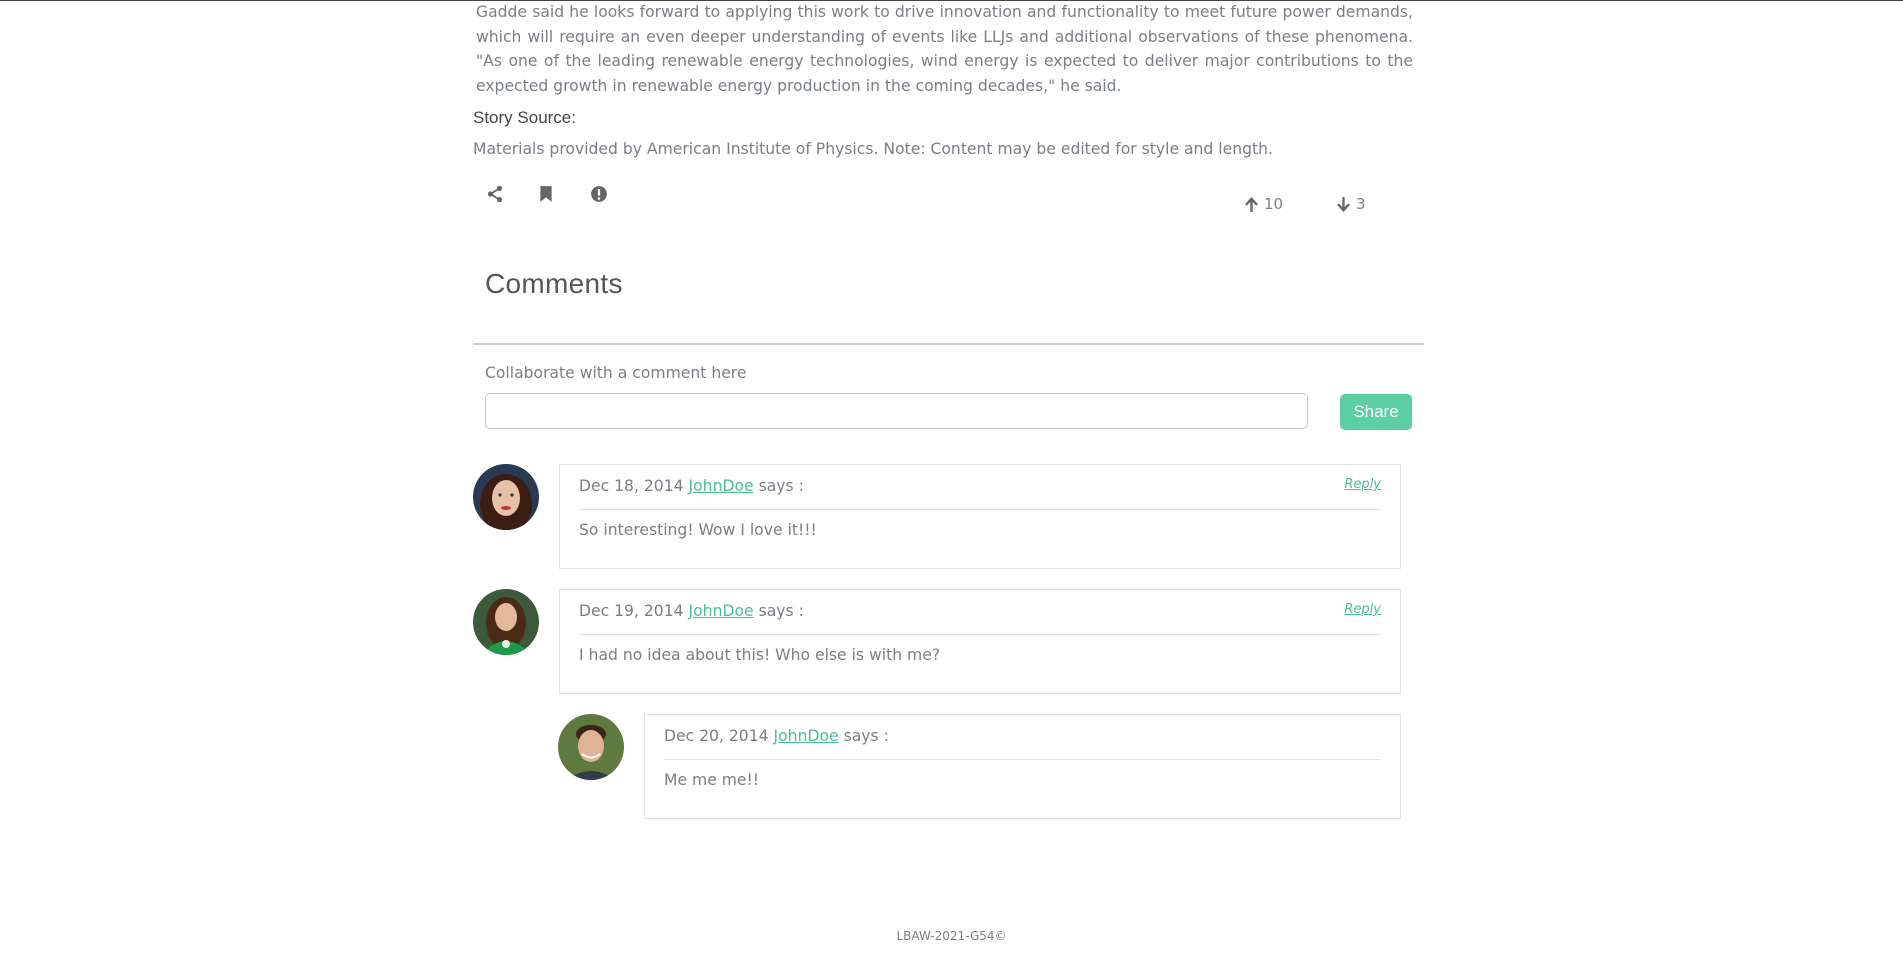 This screenshot has width=1903, height=970. I want to click on story-source-label: Story Source:, so click(524, 117).